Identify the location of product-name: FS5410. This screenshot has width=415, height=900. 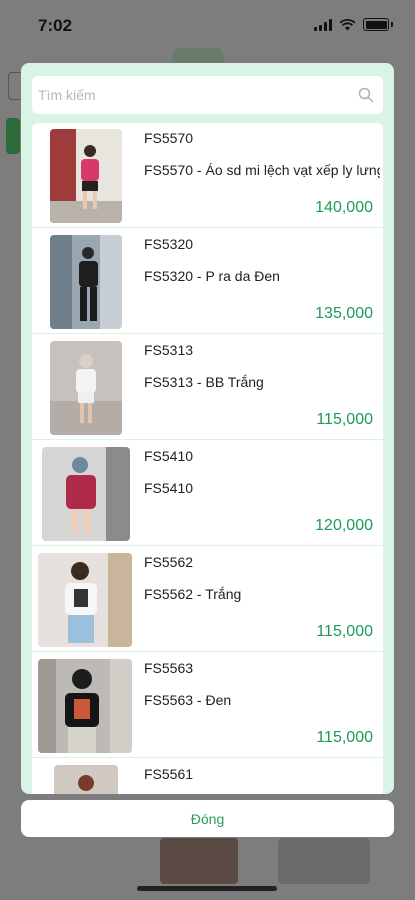
(169, 488).